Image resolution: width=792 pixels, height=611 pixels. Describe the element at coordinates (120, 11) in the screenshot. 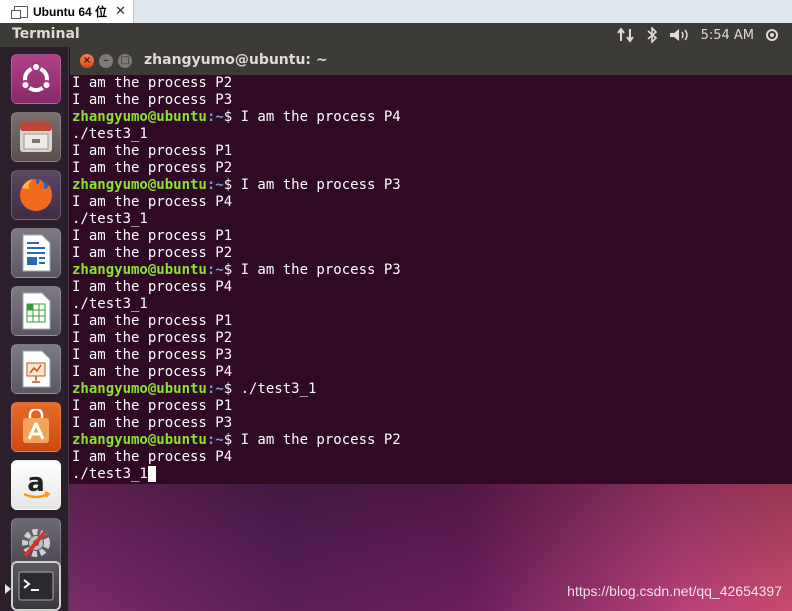

I see `close-icon: ✕` at that location.